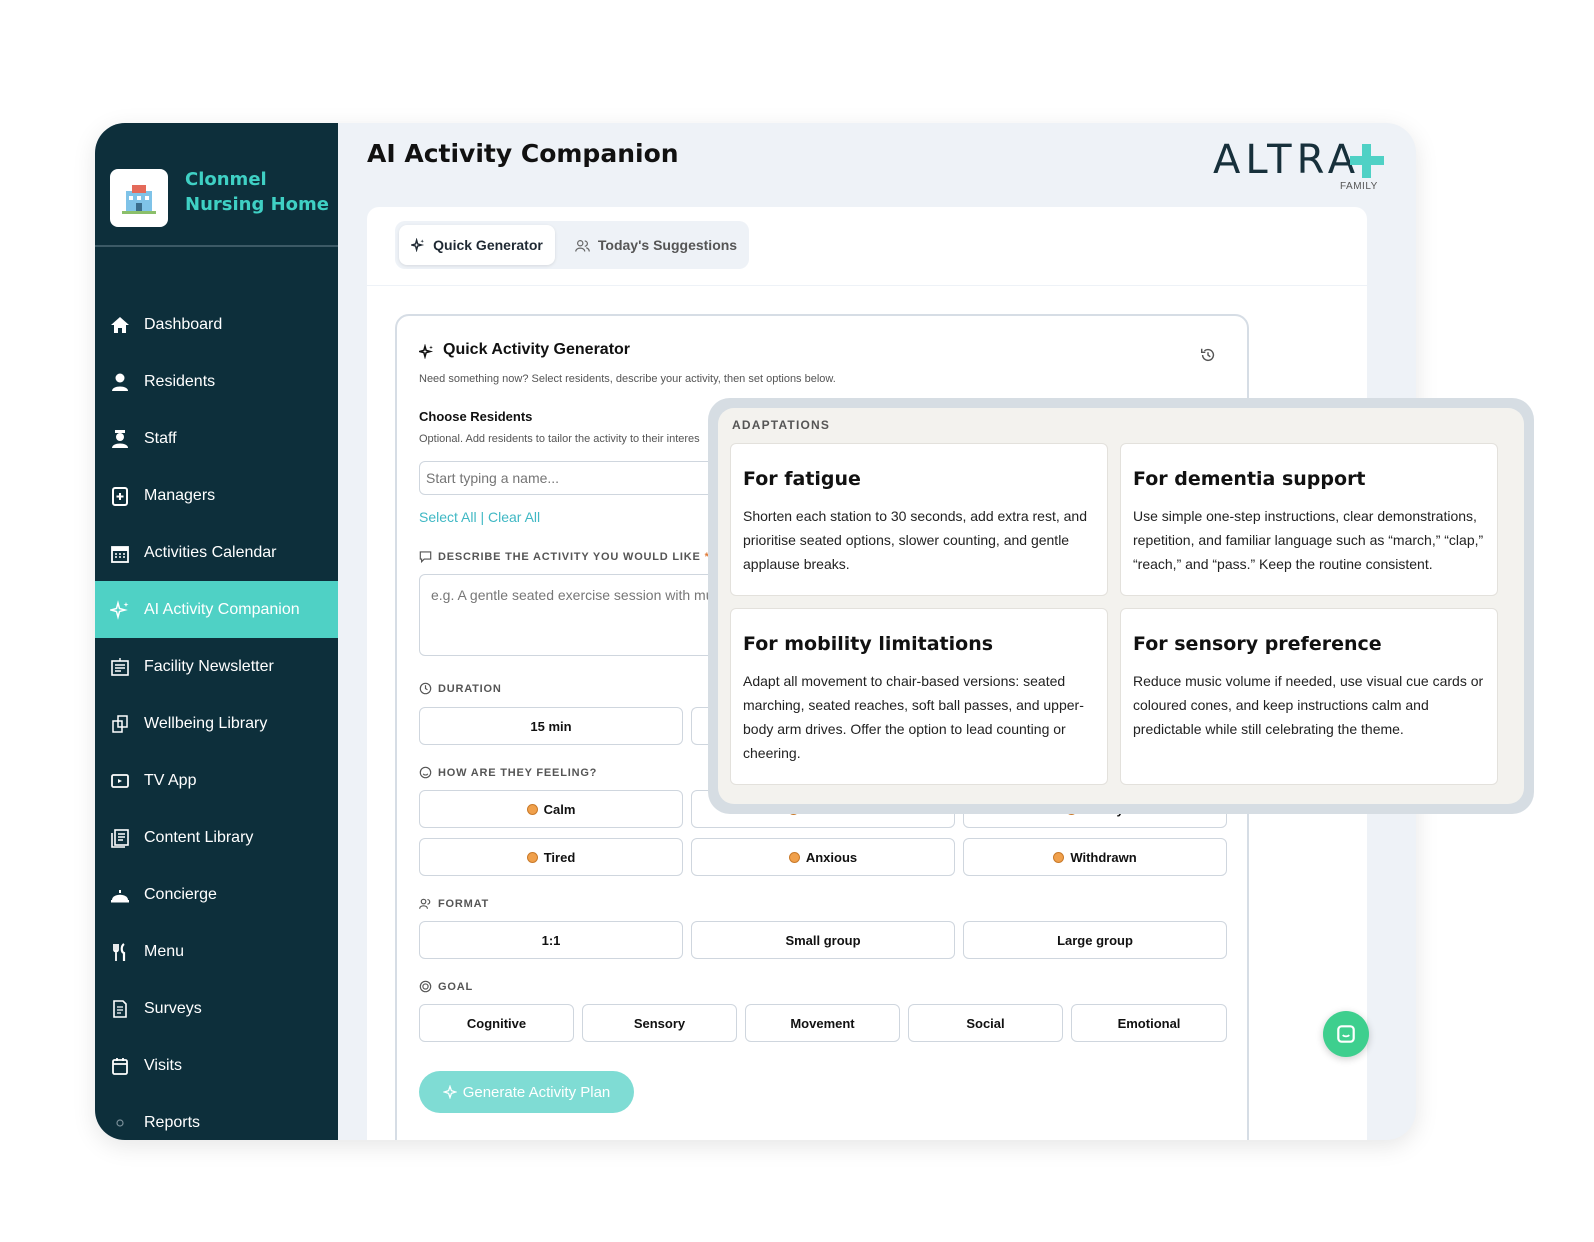  What do you see at coordinates (120, 553) in the screenshot?
I see `calendar-icon` at bounding box center [120, 553].